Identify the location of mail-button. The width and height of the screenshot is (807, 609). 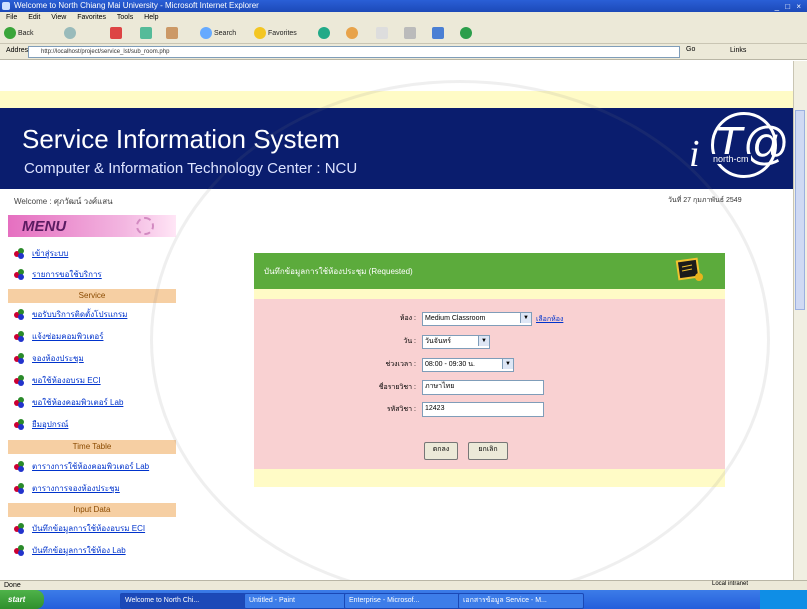
(383, 34).